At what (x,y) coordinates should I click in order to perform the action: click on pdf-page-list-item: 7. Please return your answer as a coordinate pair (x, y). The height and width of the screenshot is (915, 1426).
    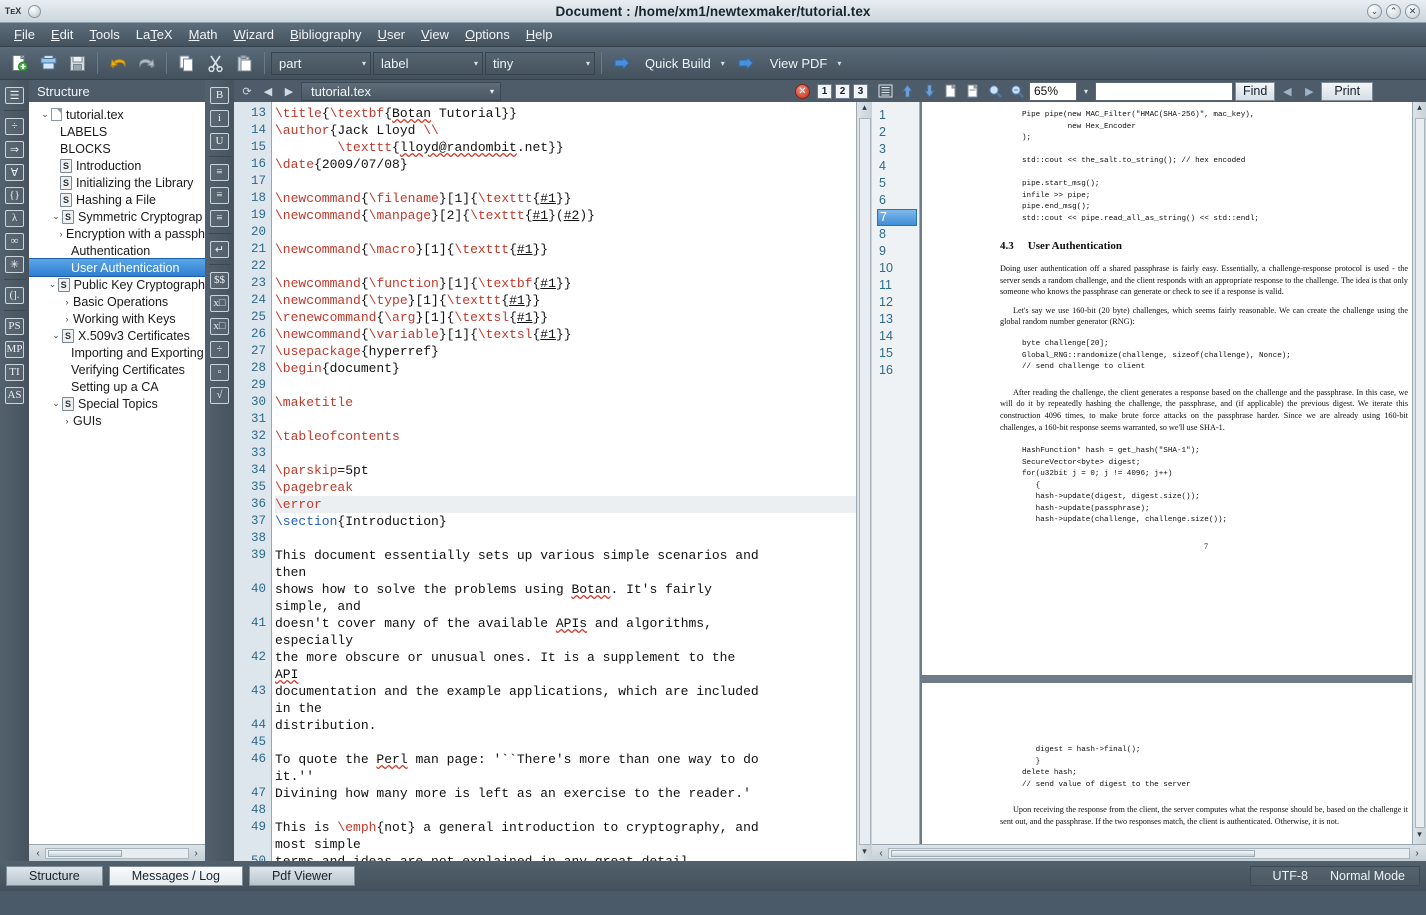
    Looking at the image, I should click on (897, 217).